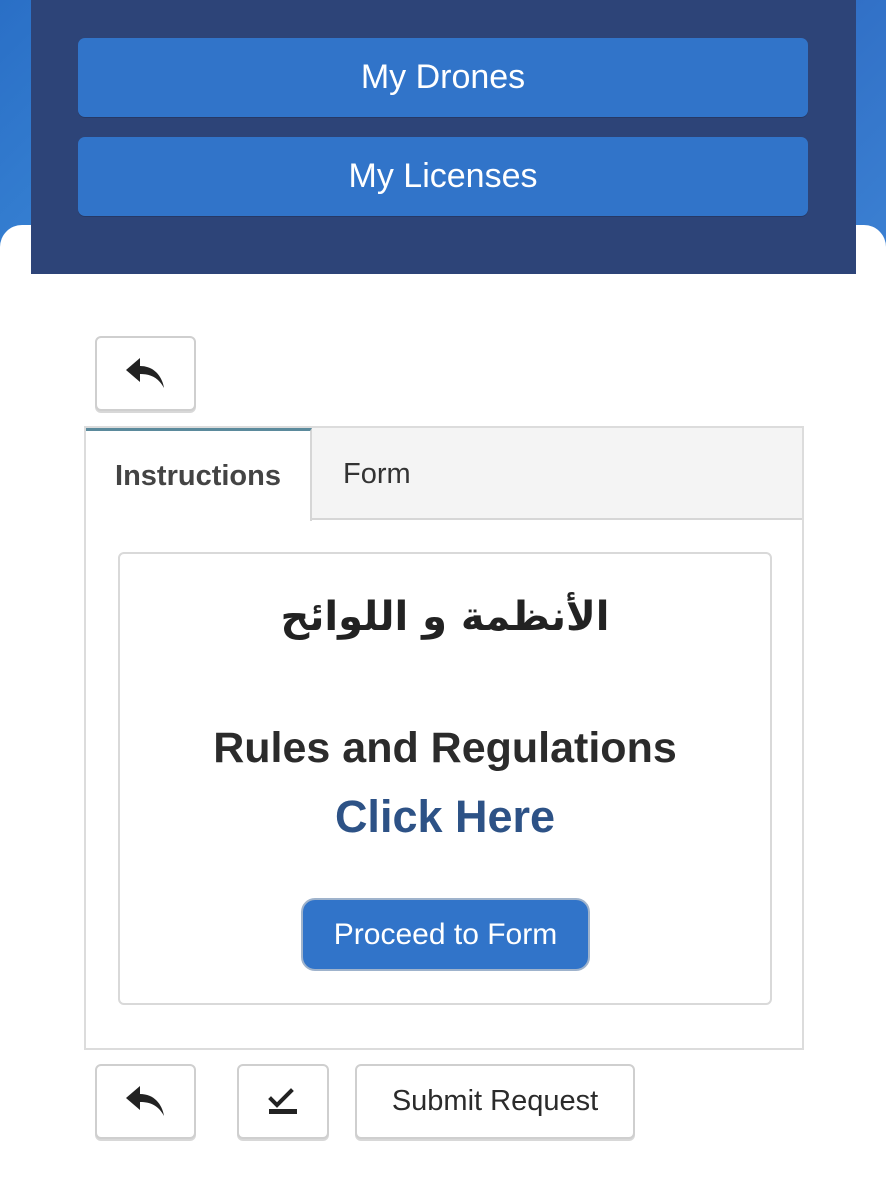 This screenshot has width=886, height=1200. Describe the element at coordinates (445, 817) in the screenshot. I see `click-here-link: Click Here` at that location.